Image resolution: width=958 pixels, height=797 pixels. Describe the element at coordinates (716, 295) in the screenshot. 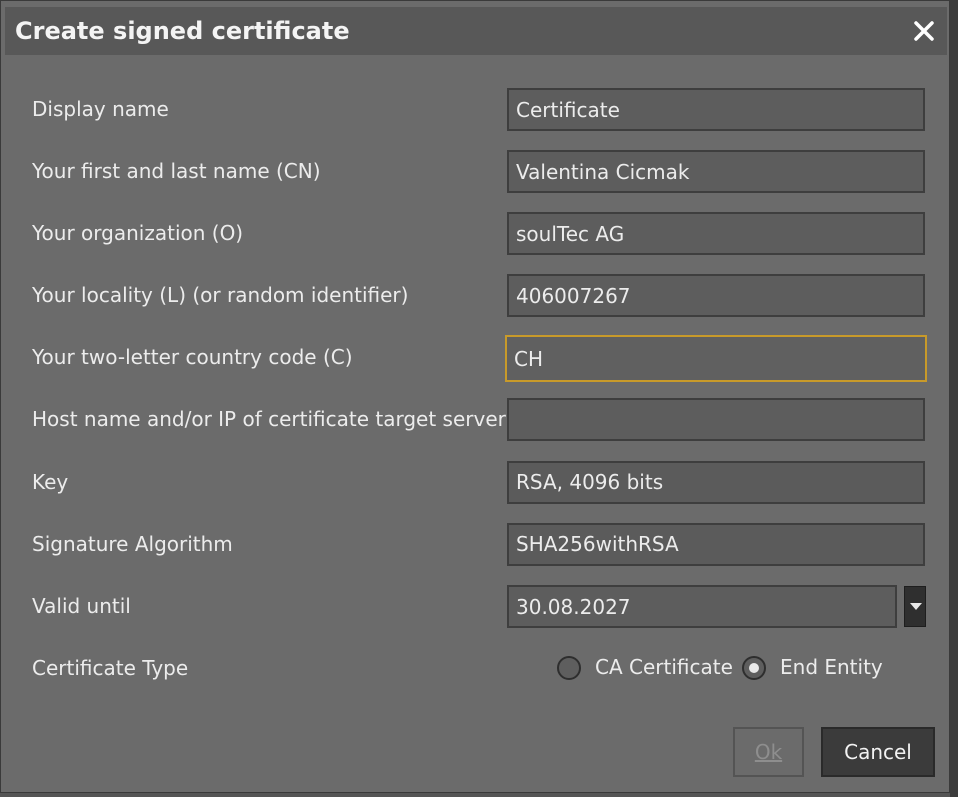

I see `locality-input` at that location.